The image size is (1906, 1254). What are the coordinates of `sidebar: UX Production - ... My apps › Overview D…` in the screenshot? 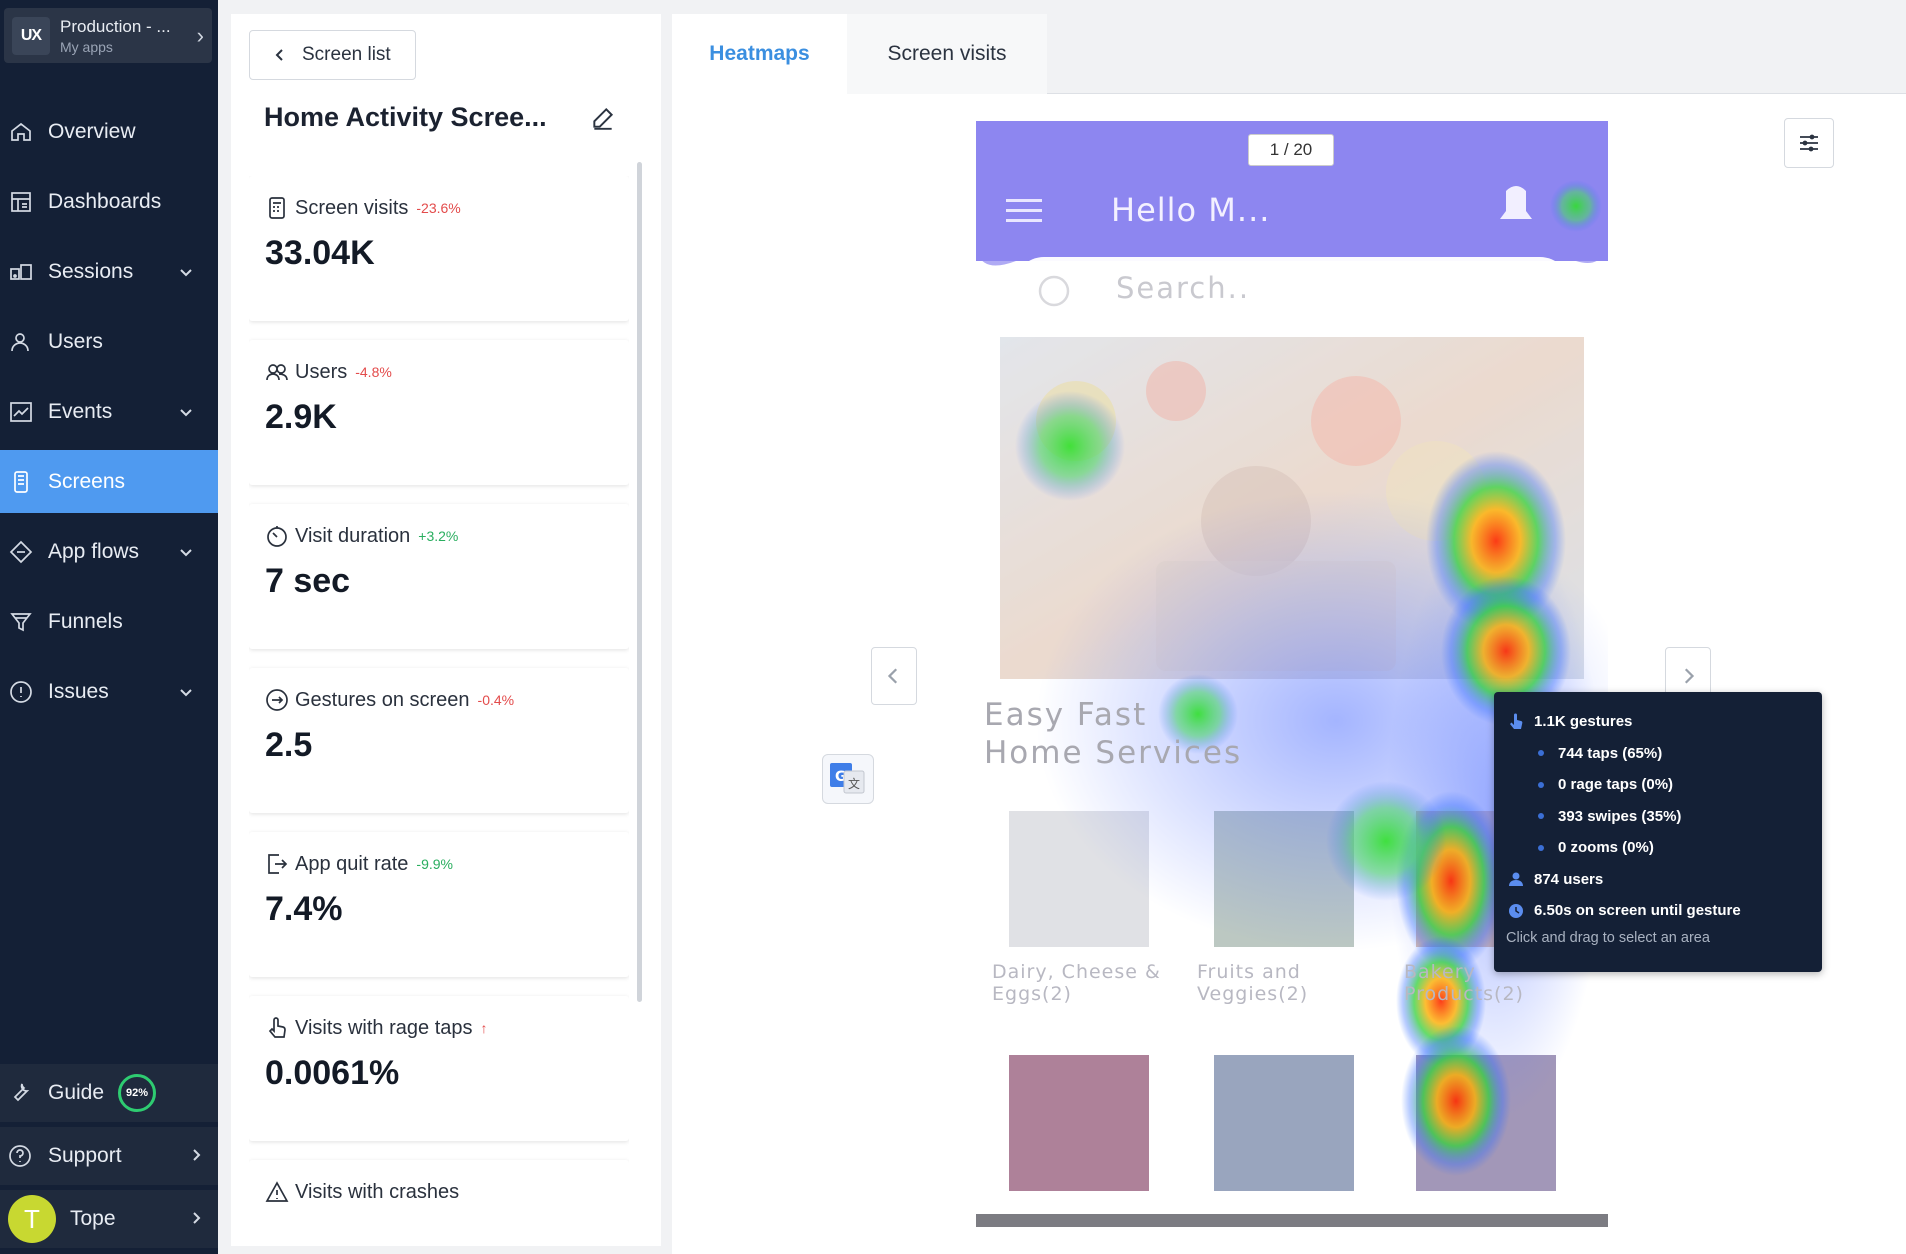 It's located at (109, 627).